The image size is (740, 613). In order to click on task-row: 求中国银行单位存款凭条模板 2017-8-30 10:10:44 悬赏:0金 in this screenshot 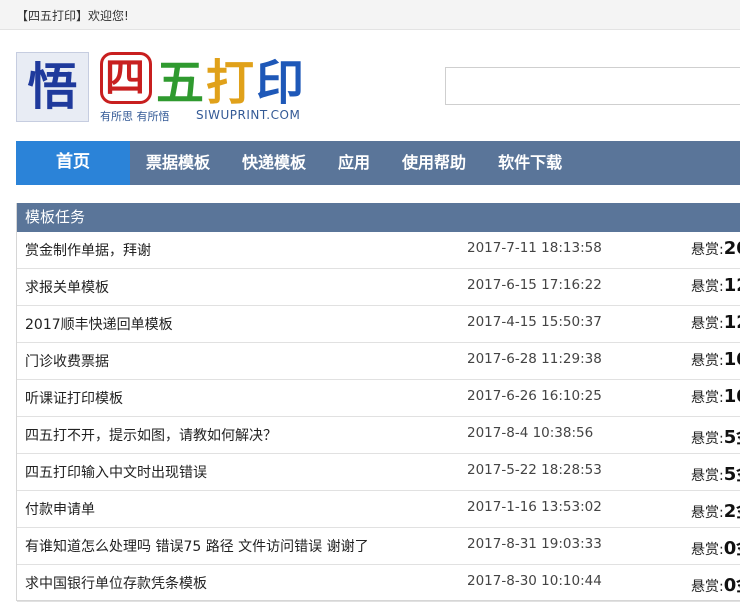, I will do `click(378, 583)`.